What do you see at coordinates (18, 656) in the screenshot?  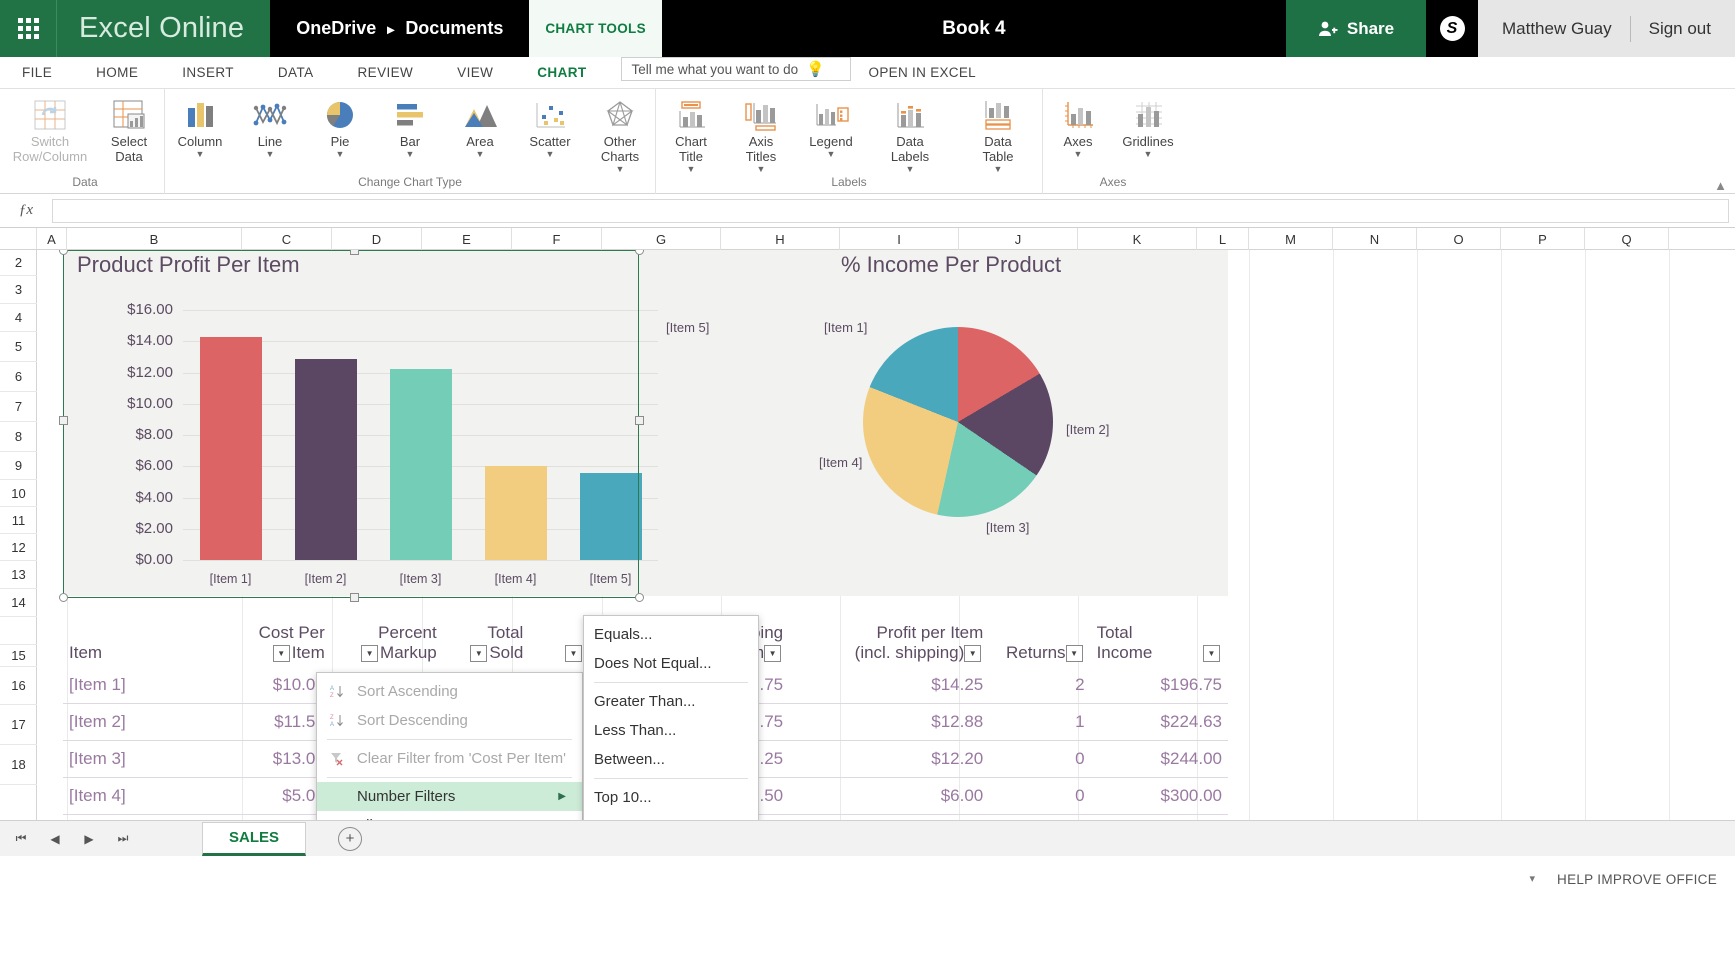 I see `row-header-15: 15` at bounding box center [18, 656].